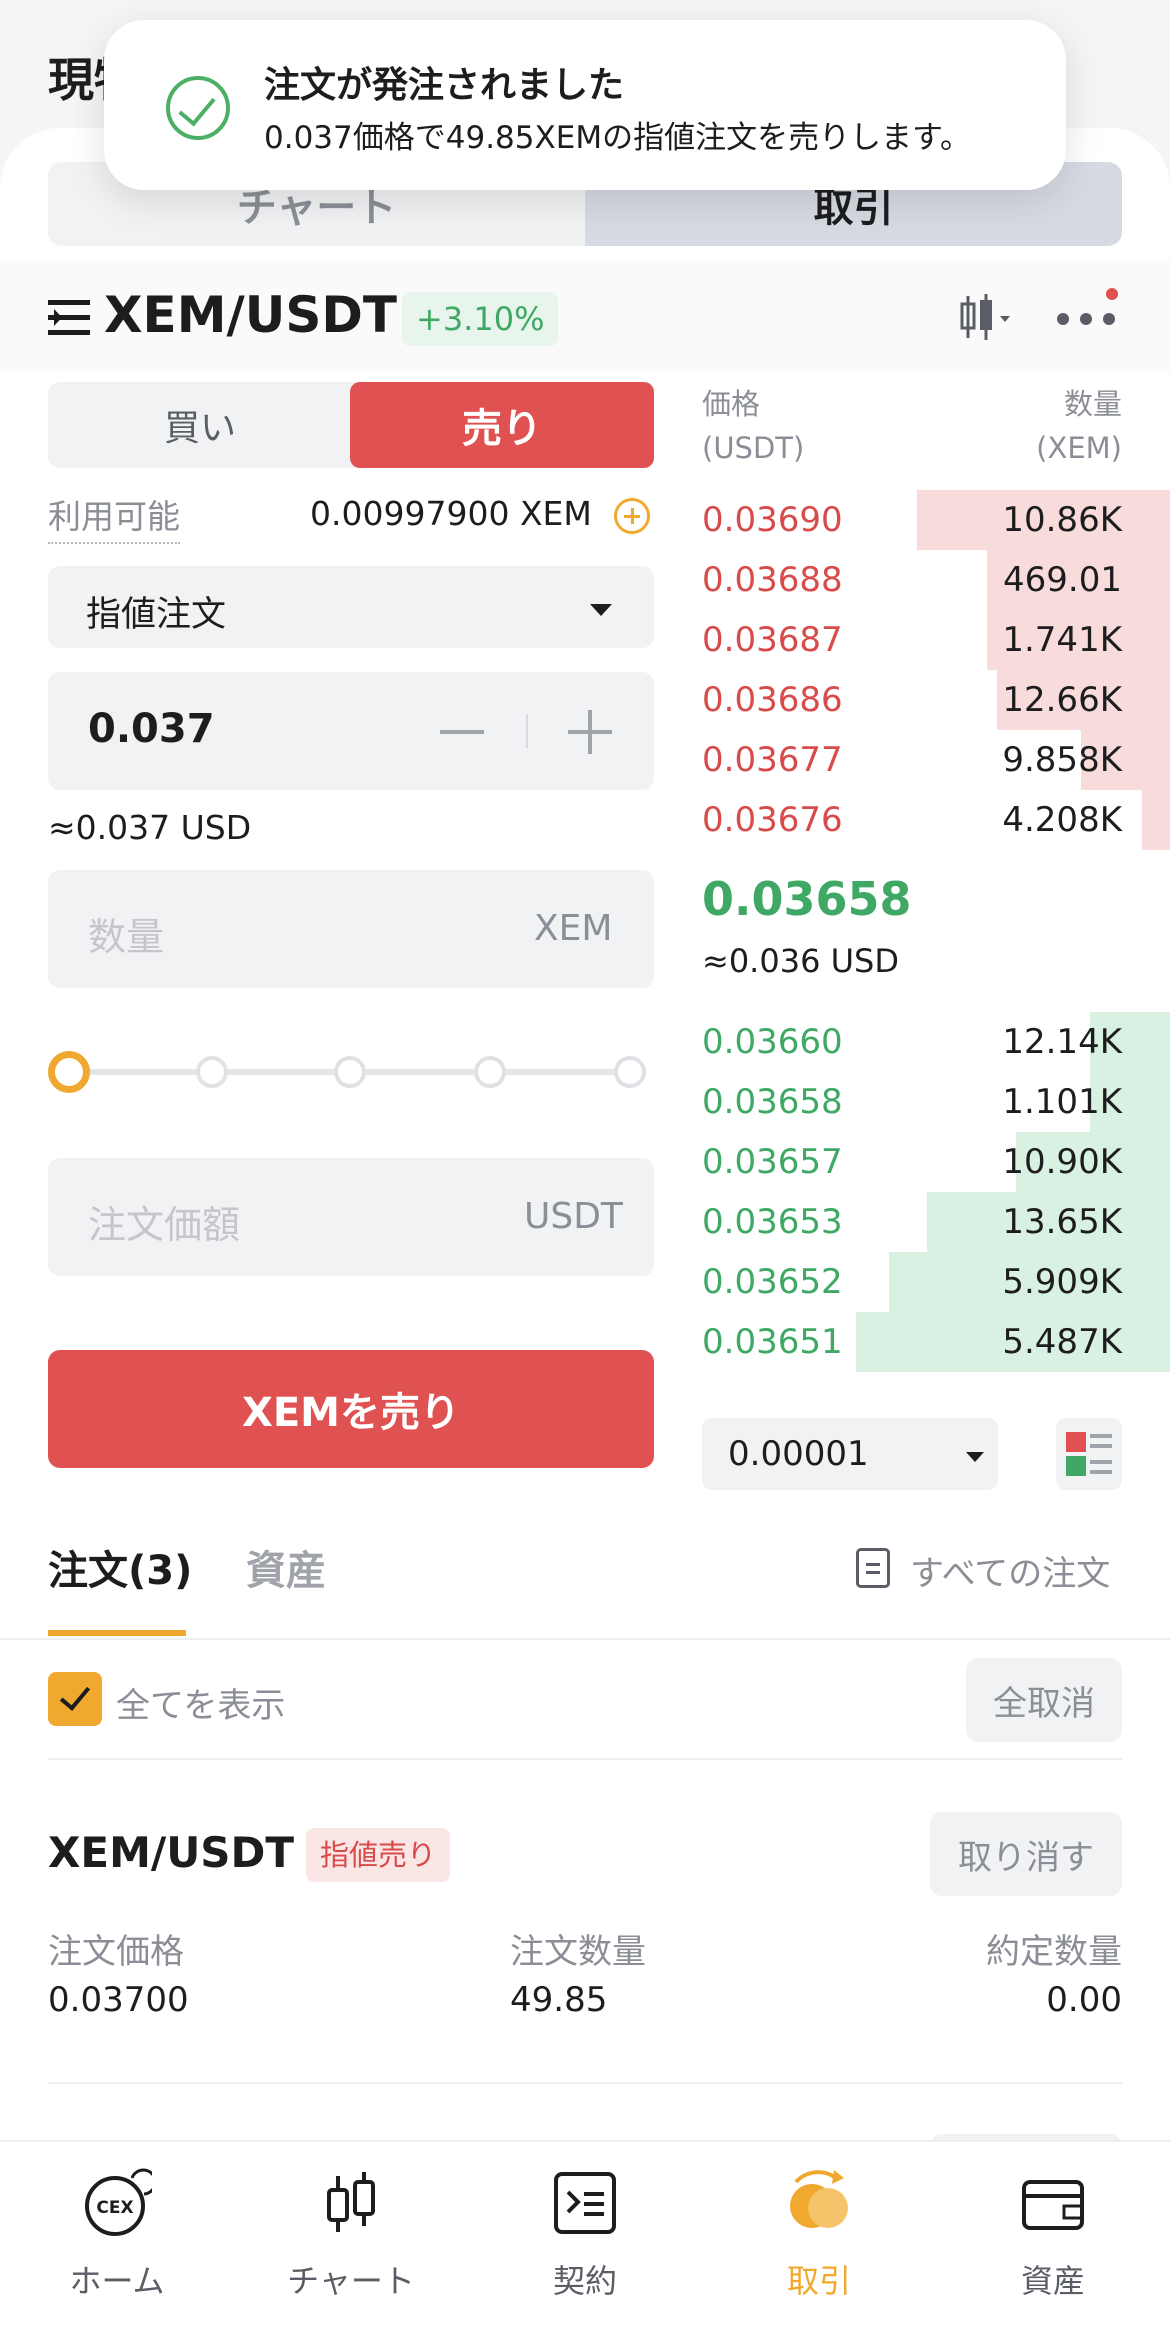  Describe the element at coordinates (1062, 1102) in the screenshot. I see `bid-quantity: 1.101K` at that location.